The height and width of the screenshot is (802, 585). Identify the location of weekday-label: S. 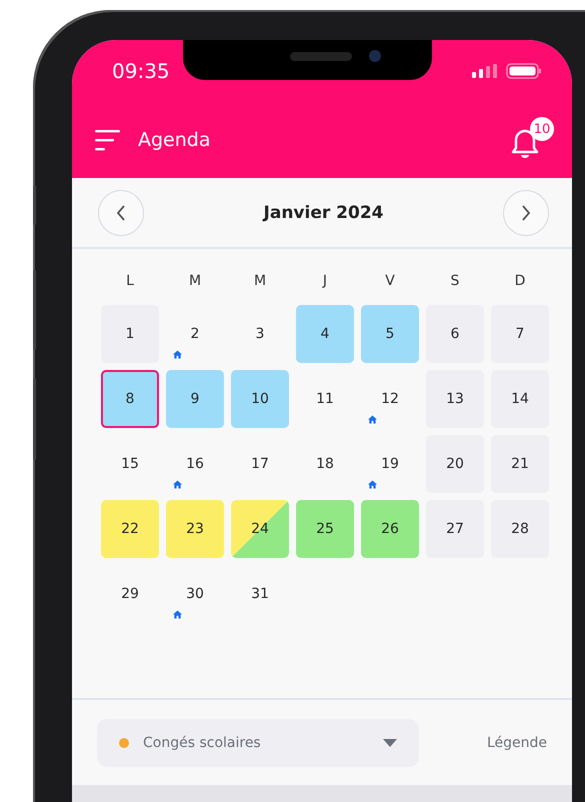
(455, 282).